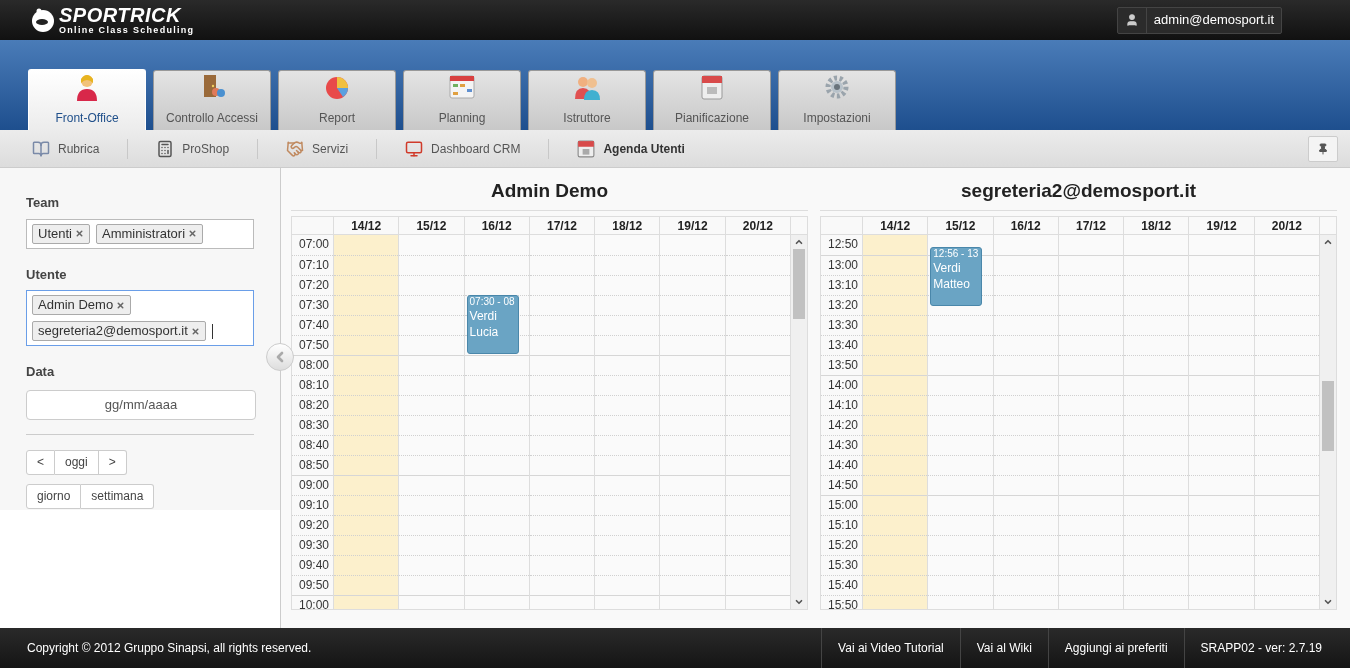  I want to click on calendar-title: Admin Demo, so click(549, 191).